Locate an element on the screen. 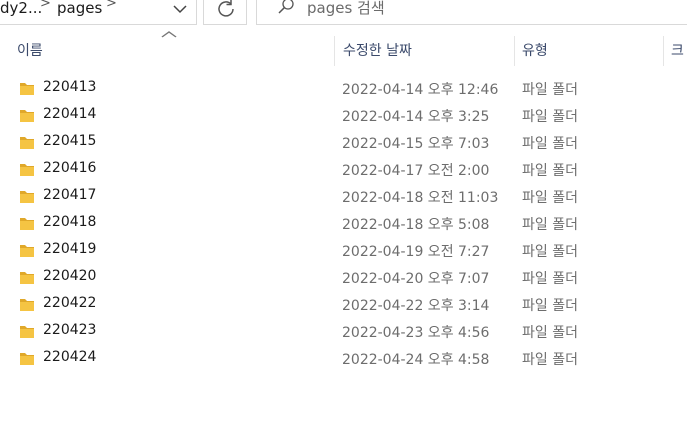  file-name: 220417 is located at coordinates (70, 195).